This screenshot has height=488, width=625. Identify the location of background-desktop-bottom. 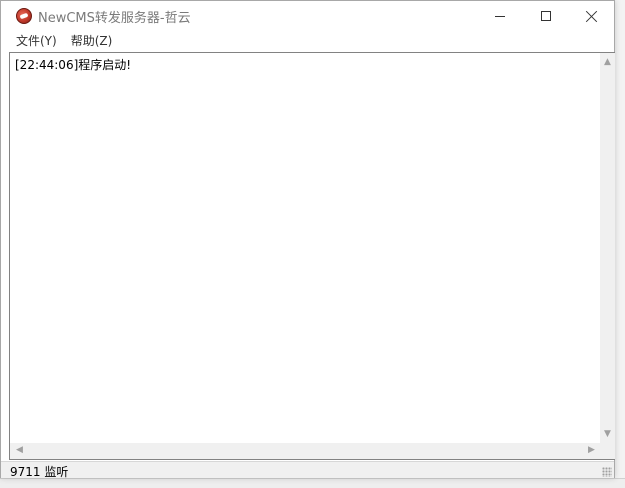
(312, 483).